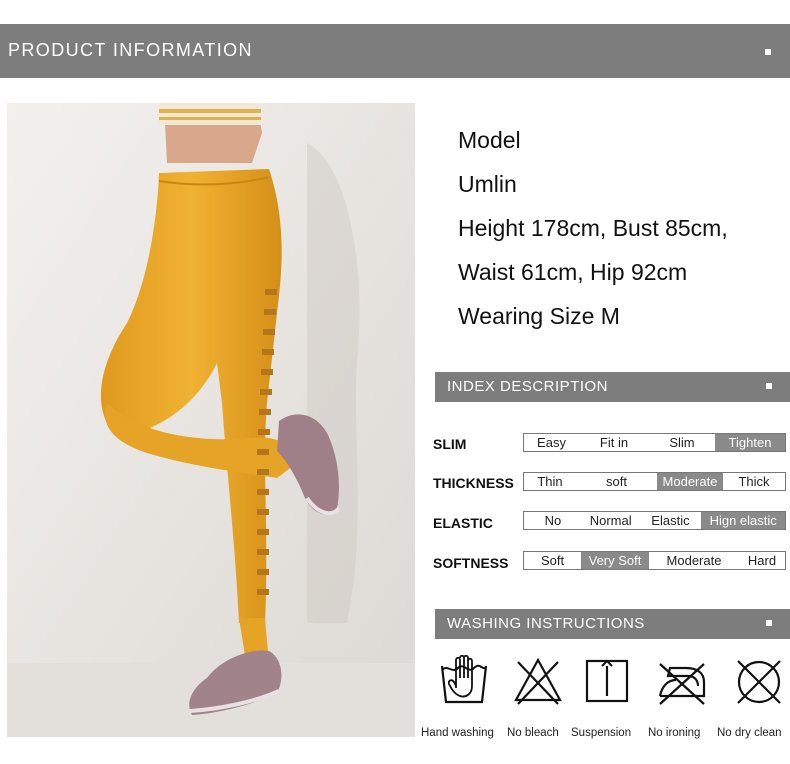 The image size is (790, 764). I want to click on softness-option-soft: Soft, so click(552, 560).